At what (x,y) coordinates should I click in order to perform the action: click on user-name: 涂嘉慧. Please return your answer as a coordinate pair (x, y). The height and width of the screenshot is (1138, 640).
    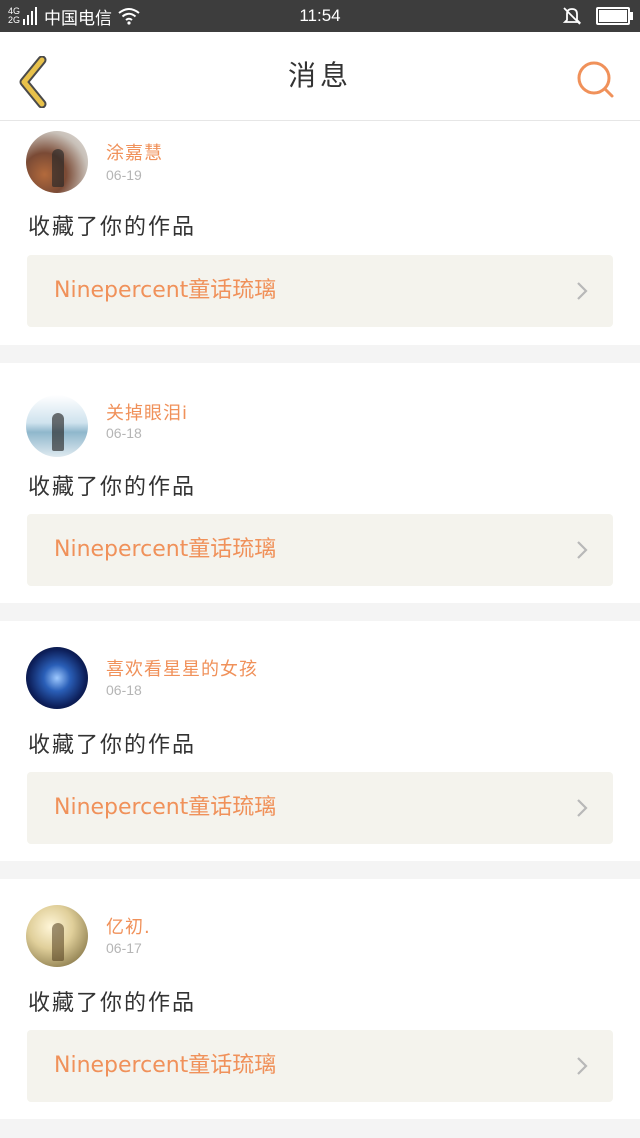
    Looking at the image, I should click on (134, 152).